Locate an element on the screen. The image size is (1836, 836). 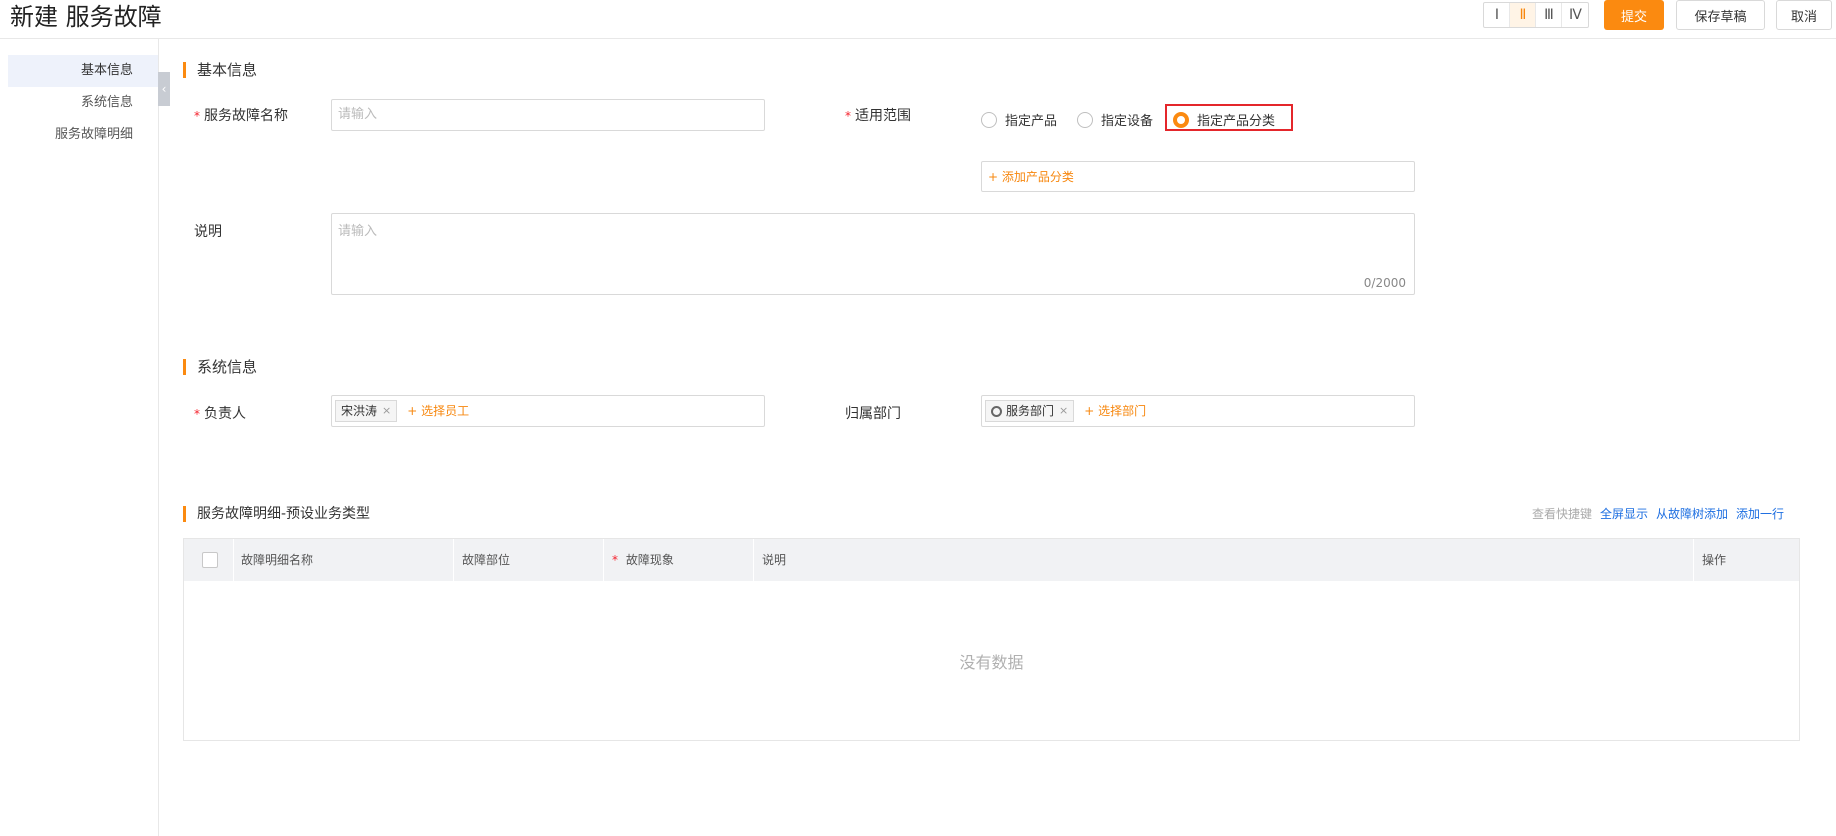
sidebar-collapse-button: ‹ is located at coordinates (164, 89).